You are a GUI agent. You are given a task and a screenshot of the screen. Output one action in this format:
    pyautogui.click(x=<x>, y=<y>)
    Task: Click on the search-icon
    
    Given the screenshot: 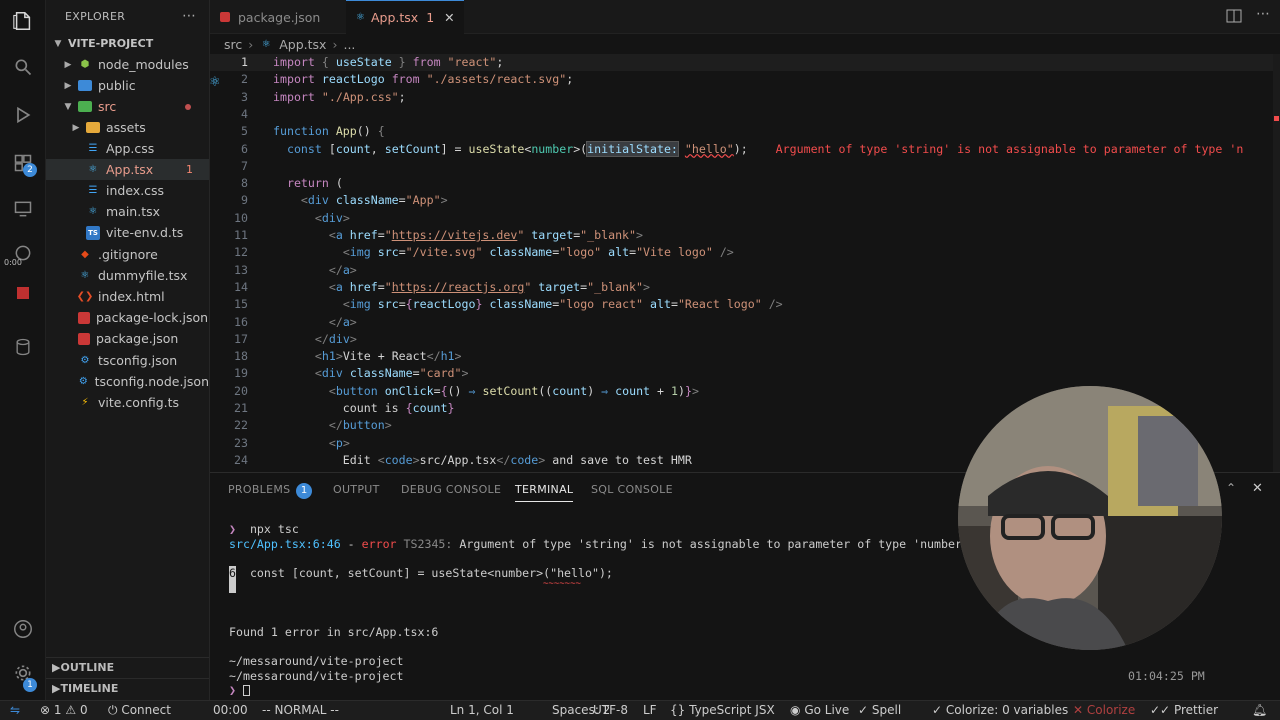 What is the action you would take?
    pyautogui.click(x=23, y=67)
    